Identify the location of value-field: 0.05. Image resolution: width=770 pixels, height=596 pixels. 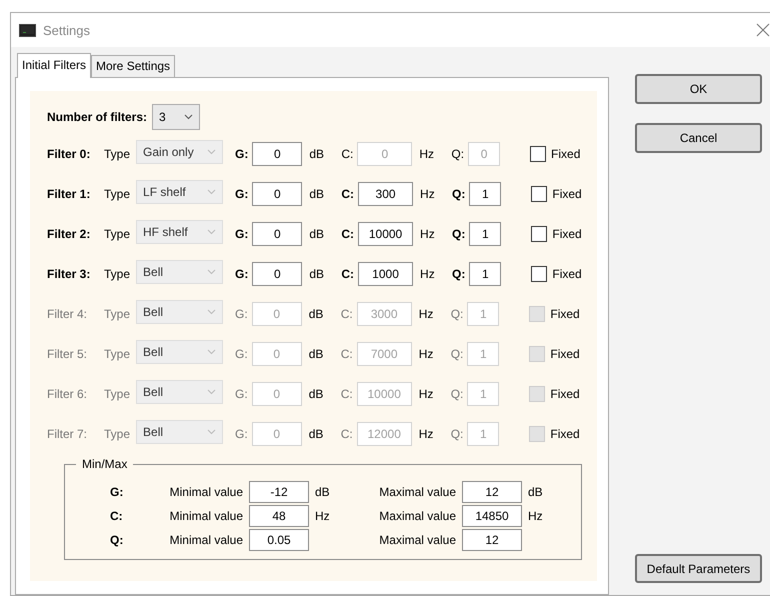
(279, 540).